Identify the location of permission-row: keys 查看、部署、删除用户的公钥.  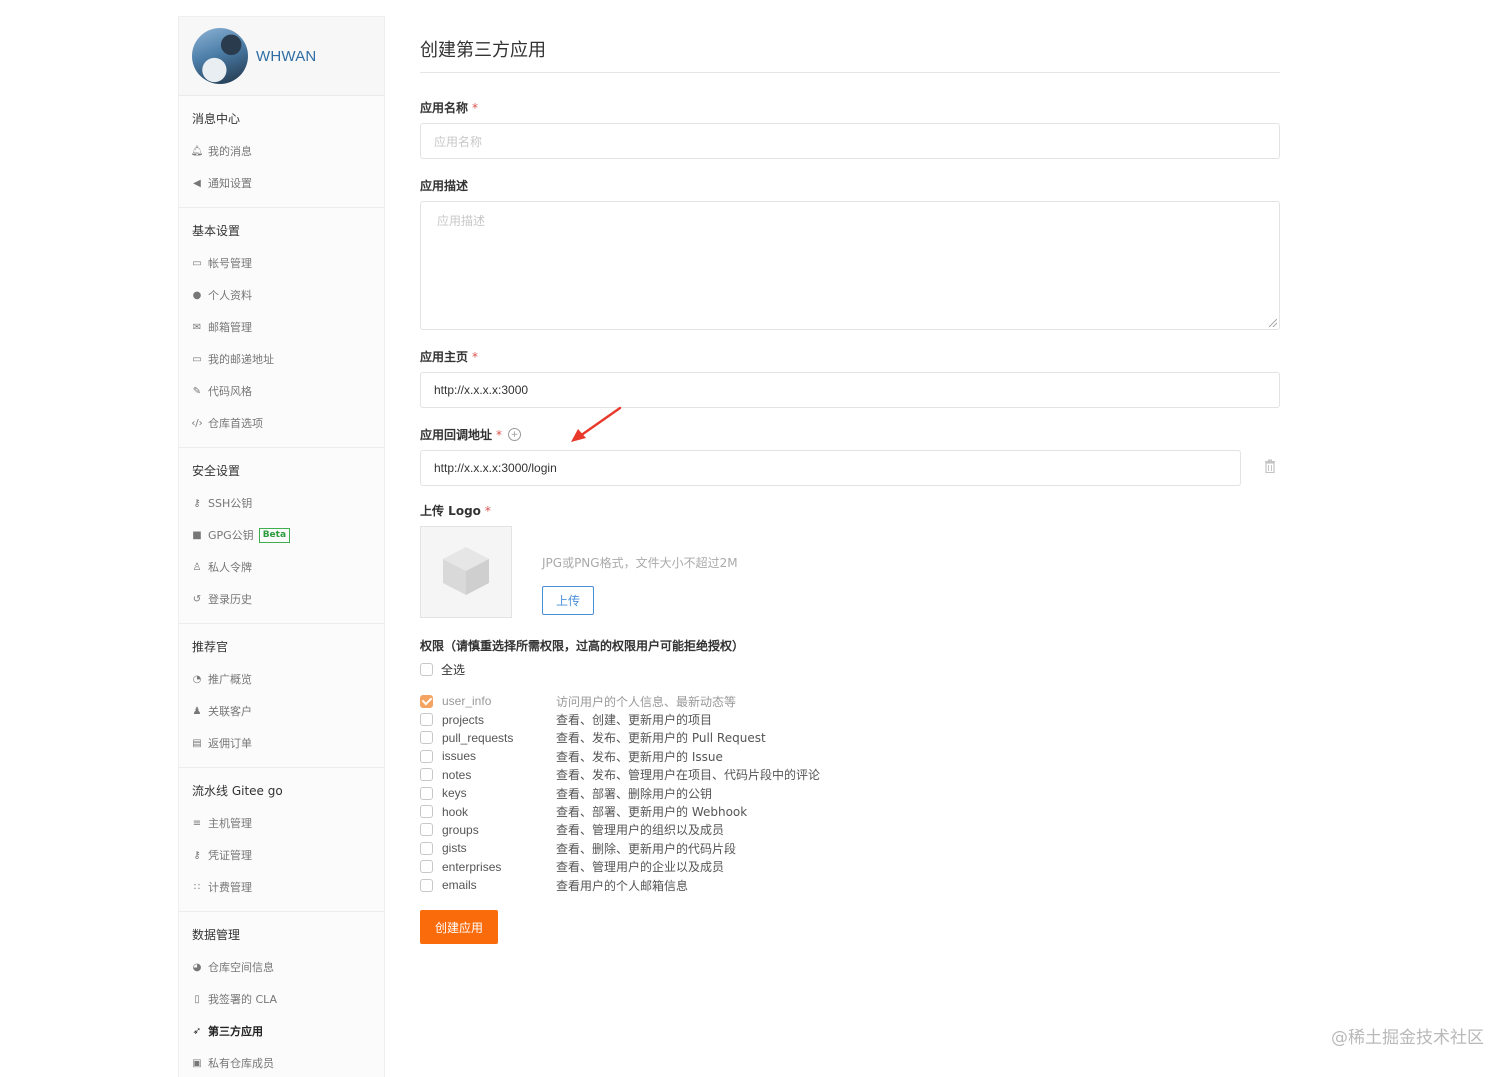
(850, 793).